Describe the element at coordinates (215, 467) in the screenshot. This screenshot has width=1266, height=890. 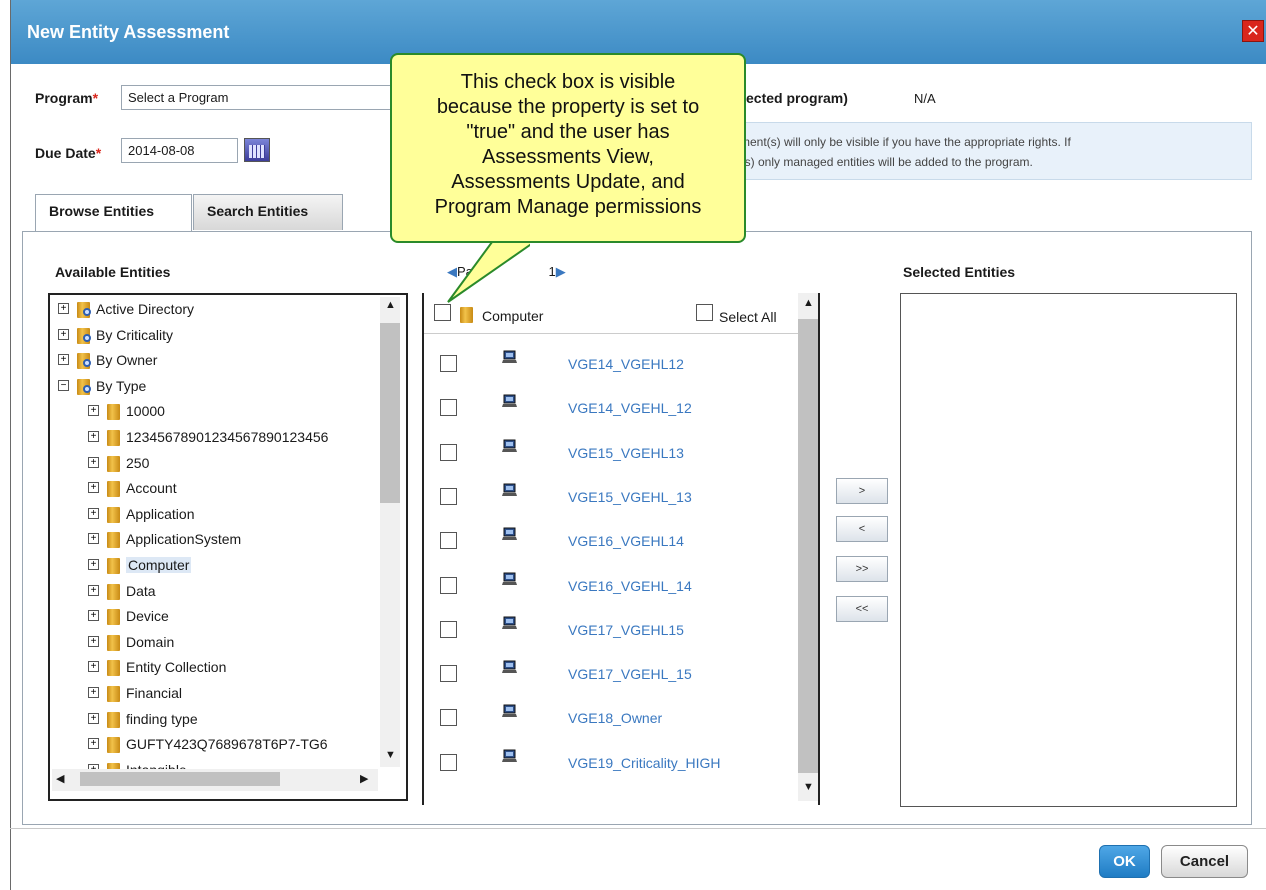
I see `tree-item: +250` at that location.